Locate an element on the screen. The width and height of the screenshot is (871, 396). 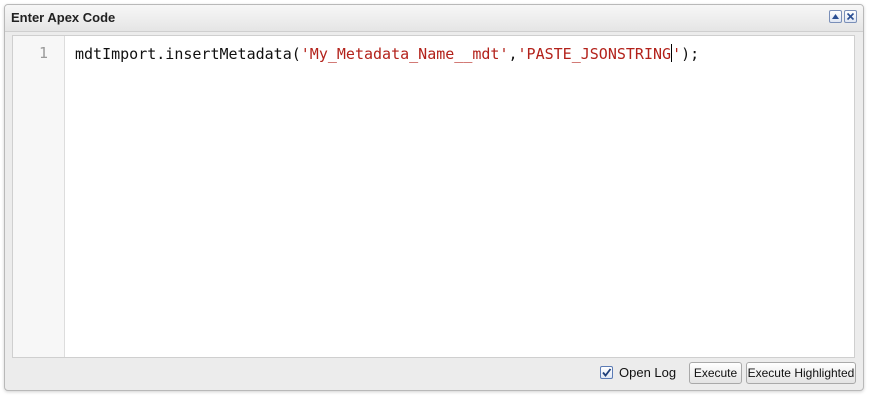
chevron-up-icon is located at coordinates (835, 16).